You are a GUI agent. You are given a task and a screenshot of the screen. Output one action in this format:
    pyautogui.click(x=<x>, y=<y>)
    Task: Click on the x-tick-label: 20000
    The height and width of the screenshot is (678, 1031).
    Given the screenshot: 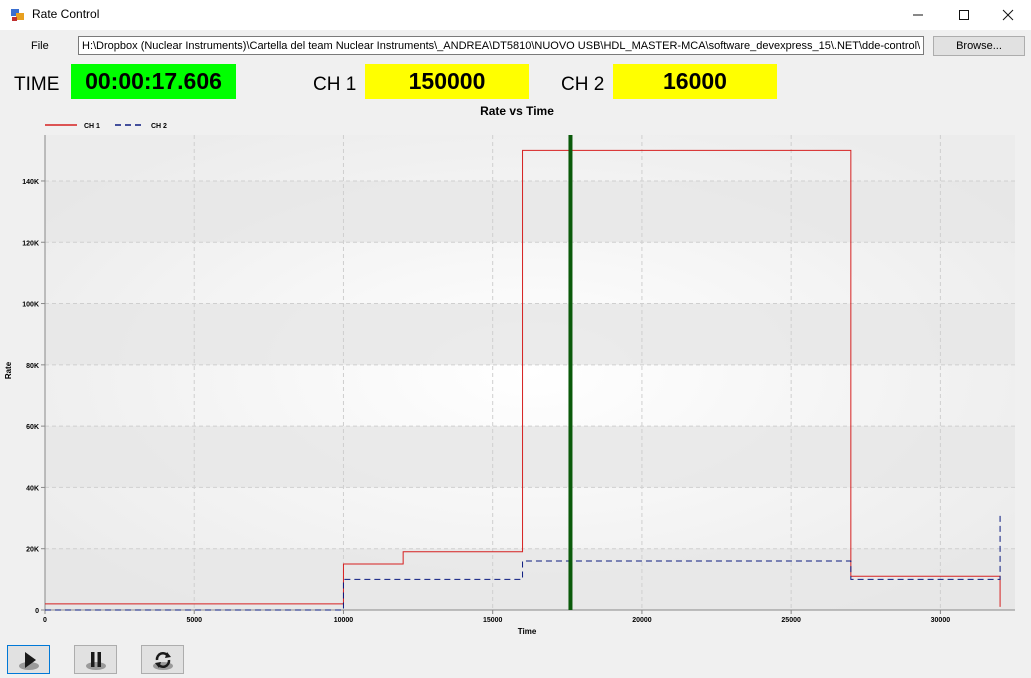 What is the action you would take?
    pyautogui.click(x=642, y=620)
    